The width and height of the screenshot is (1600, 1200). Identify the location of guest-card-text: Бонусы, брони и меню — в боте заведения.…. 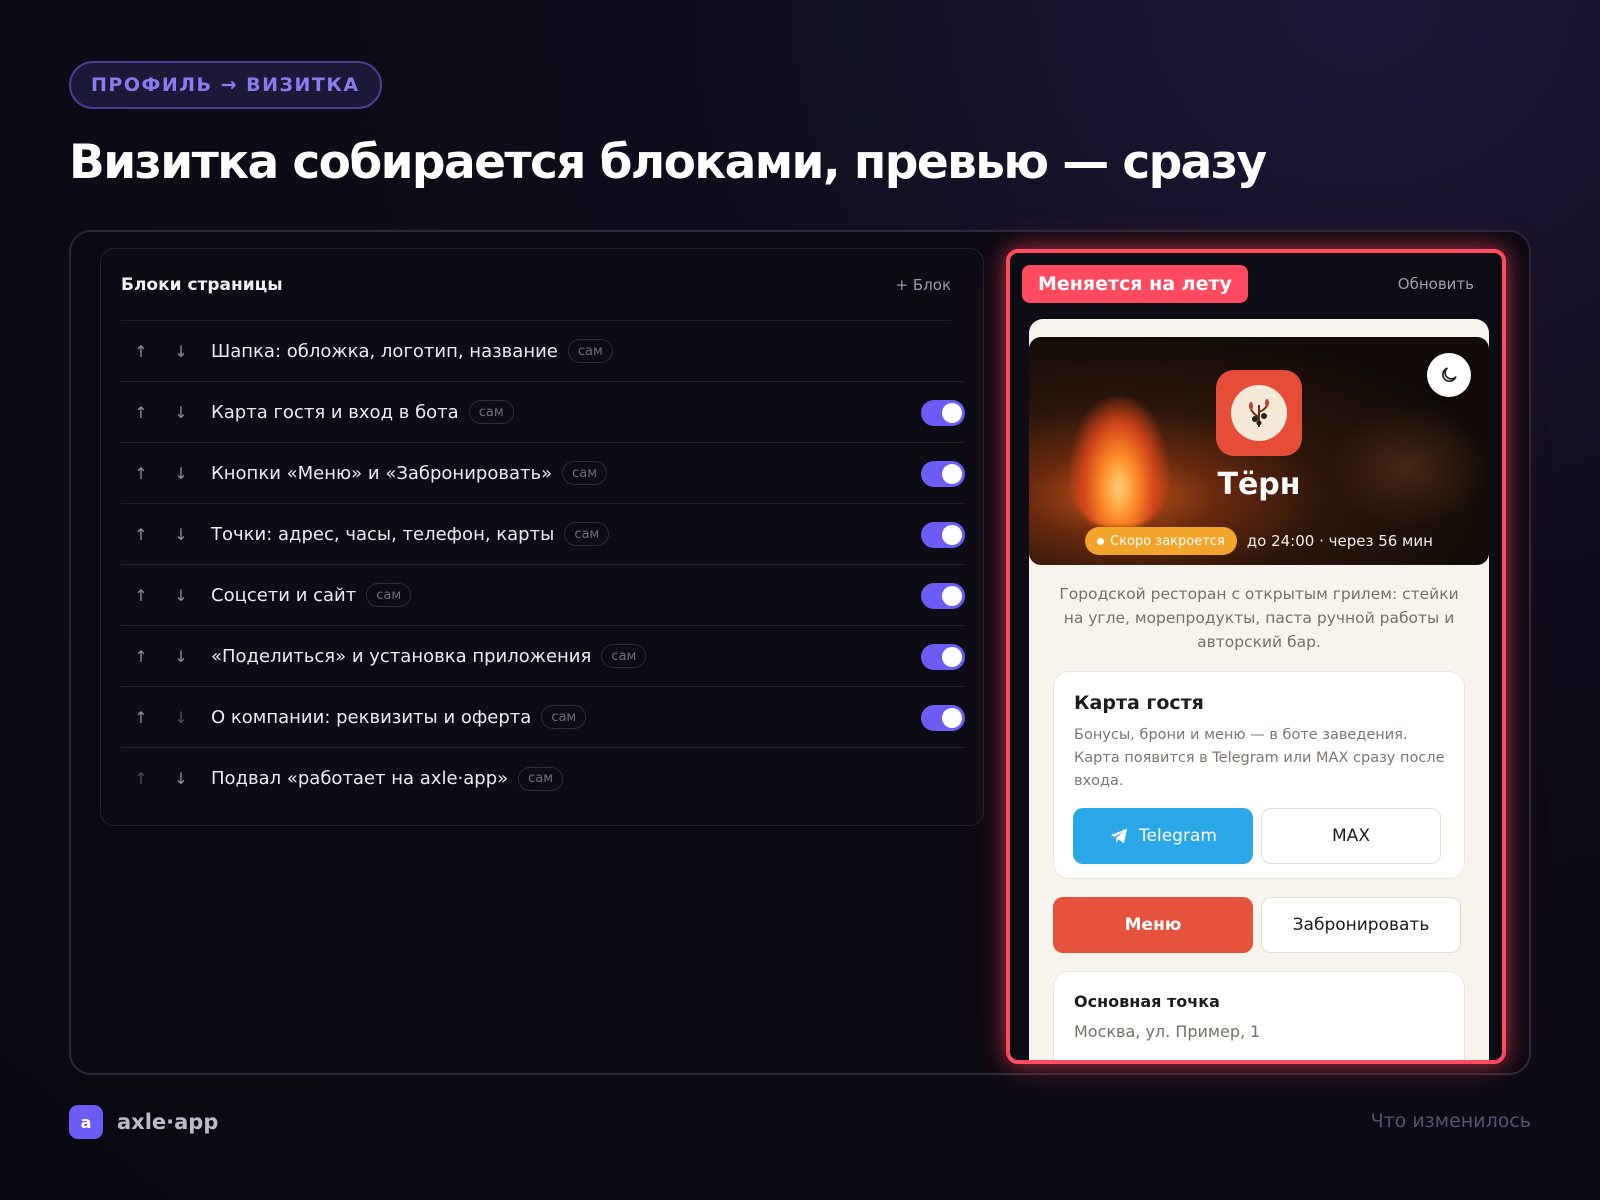
(1259, 758).